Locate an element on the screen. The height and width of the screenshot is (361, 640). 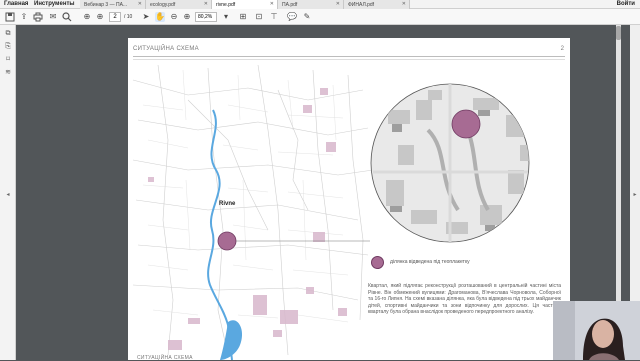
print-icon is located at coordinates (38, 17).